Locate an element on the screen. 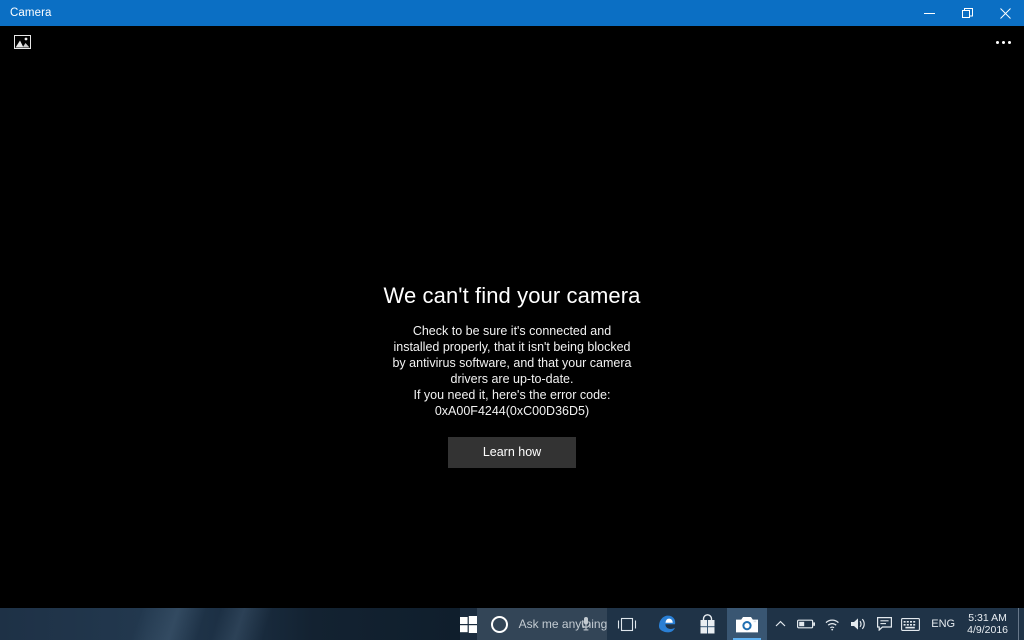 This screenshot has height=640, width=1024. windows-logo-icon is located at coordinates (468, 624).